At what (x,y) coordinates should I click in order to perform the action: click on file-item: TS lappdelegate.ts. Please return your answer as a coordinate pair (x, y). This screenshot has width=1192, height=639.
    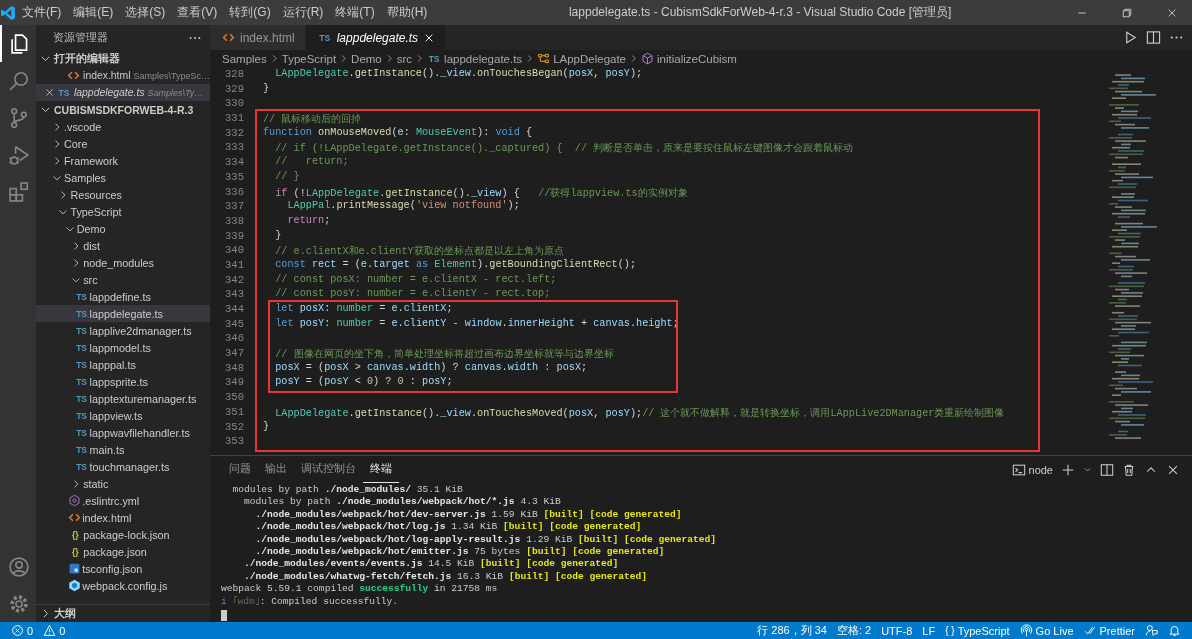
    Looking at the image, I should click on (123, 313).